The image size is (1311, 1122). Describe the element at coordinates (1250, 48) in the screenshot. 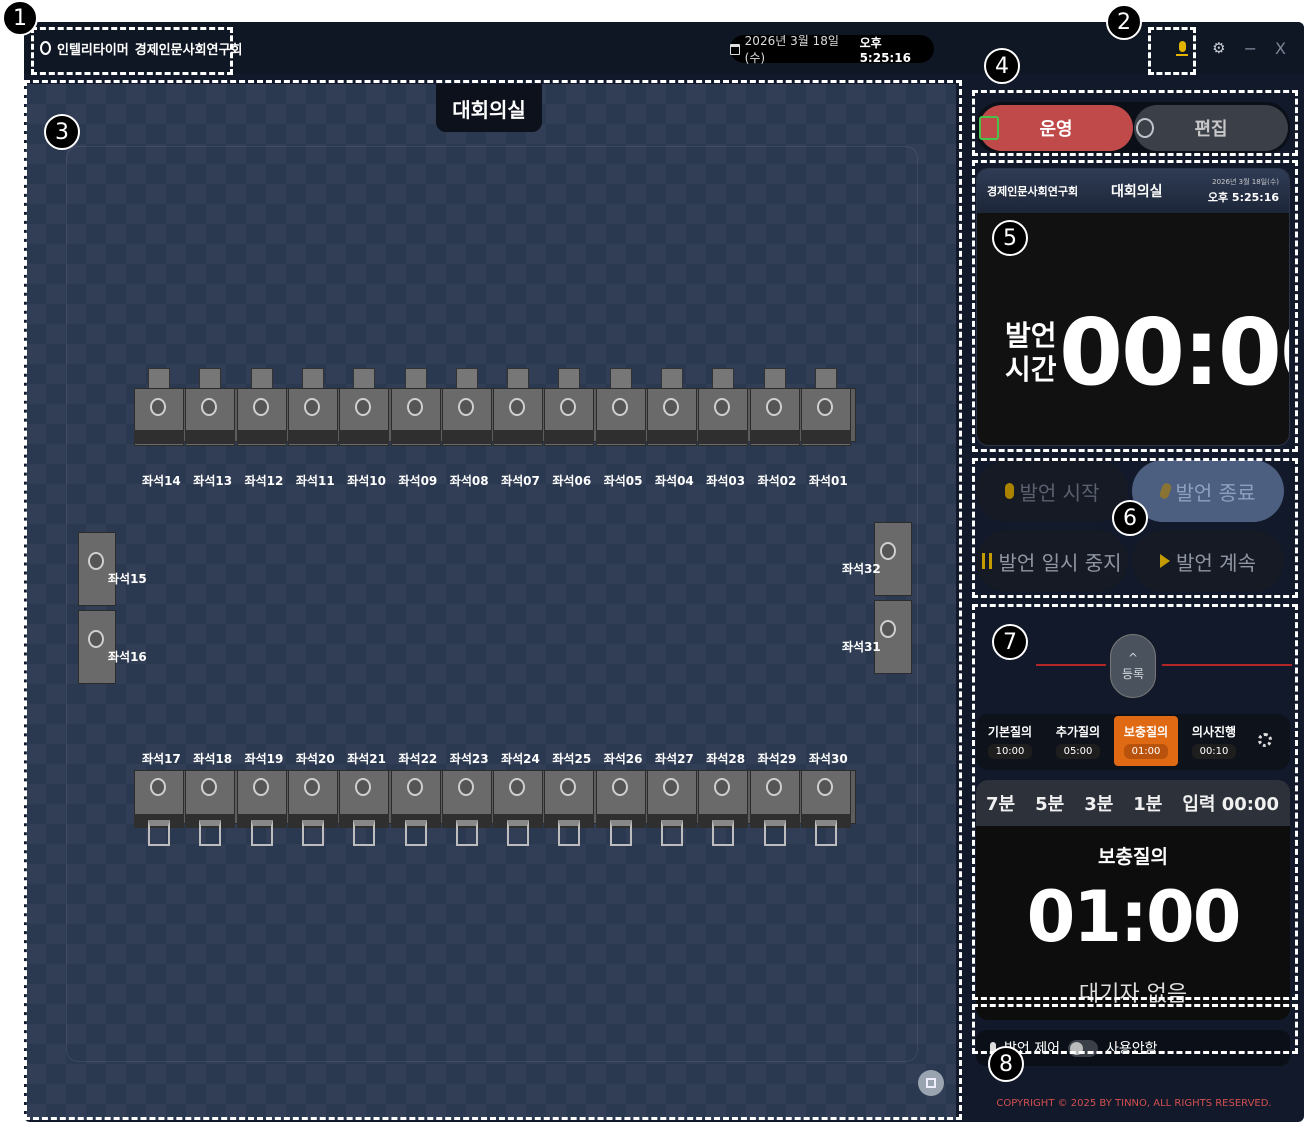

I see `minimize-button: −` at that location.